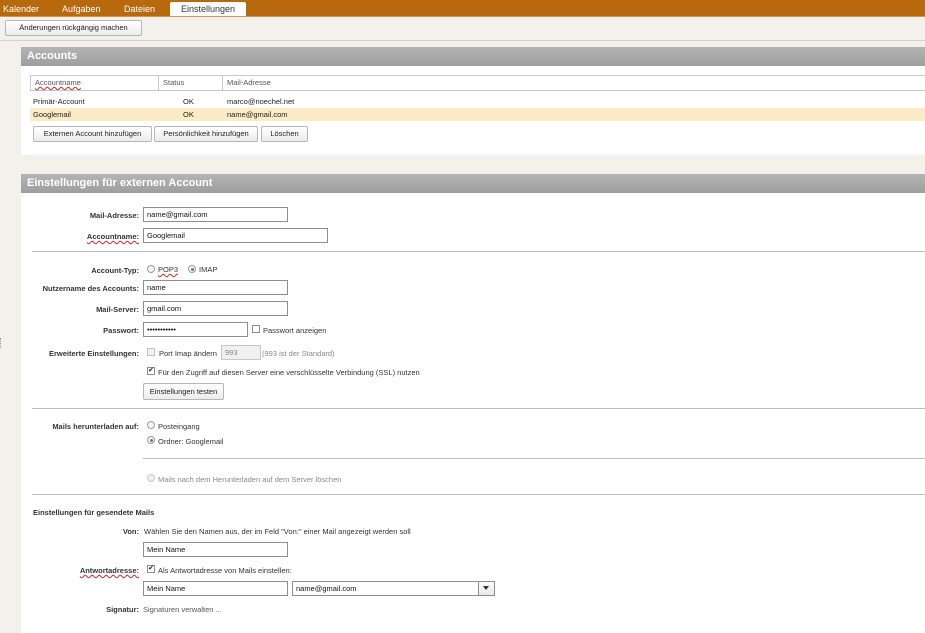  Describe the element at coordinates (122, 609) in the screenshot. I see `signature-label: Signatur:` at that location.